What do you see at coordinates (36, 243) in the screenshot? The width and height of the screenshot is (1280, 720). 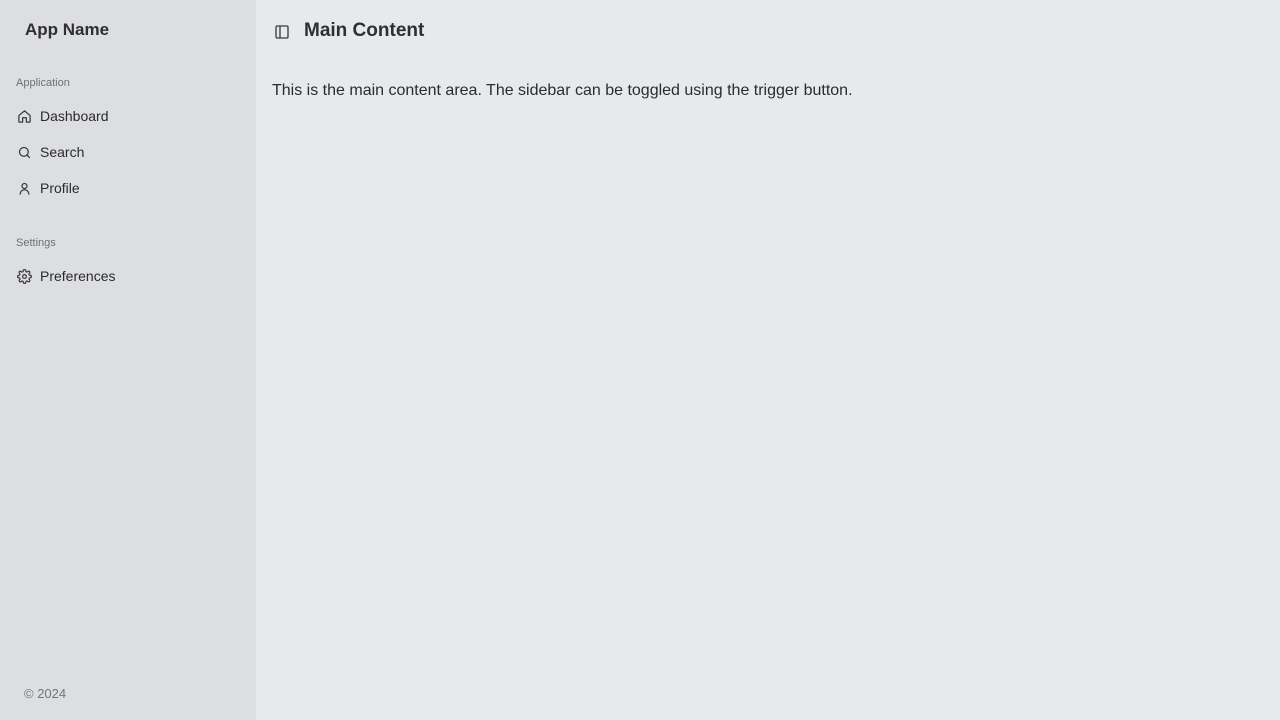 I see `sidebar-group-label-settings: Settings` at bounding box center [36, 243].